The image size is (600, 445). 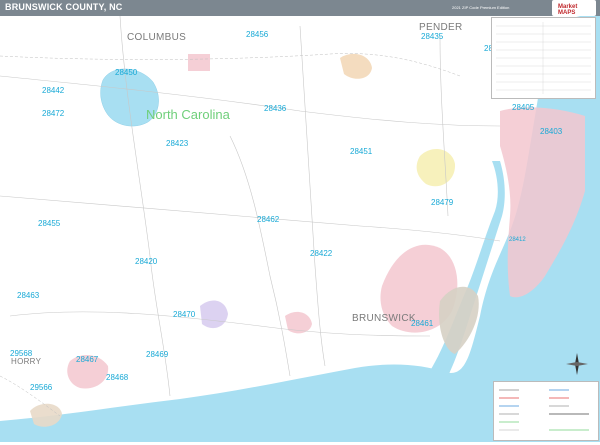 What do you see at coordinates (53, 90) in the screenshot?
I see `zip-label: 28442` at bounding box center [53, 90].